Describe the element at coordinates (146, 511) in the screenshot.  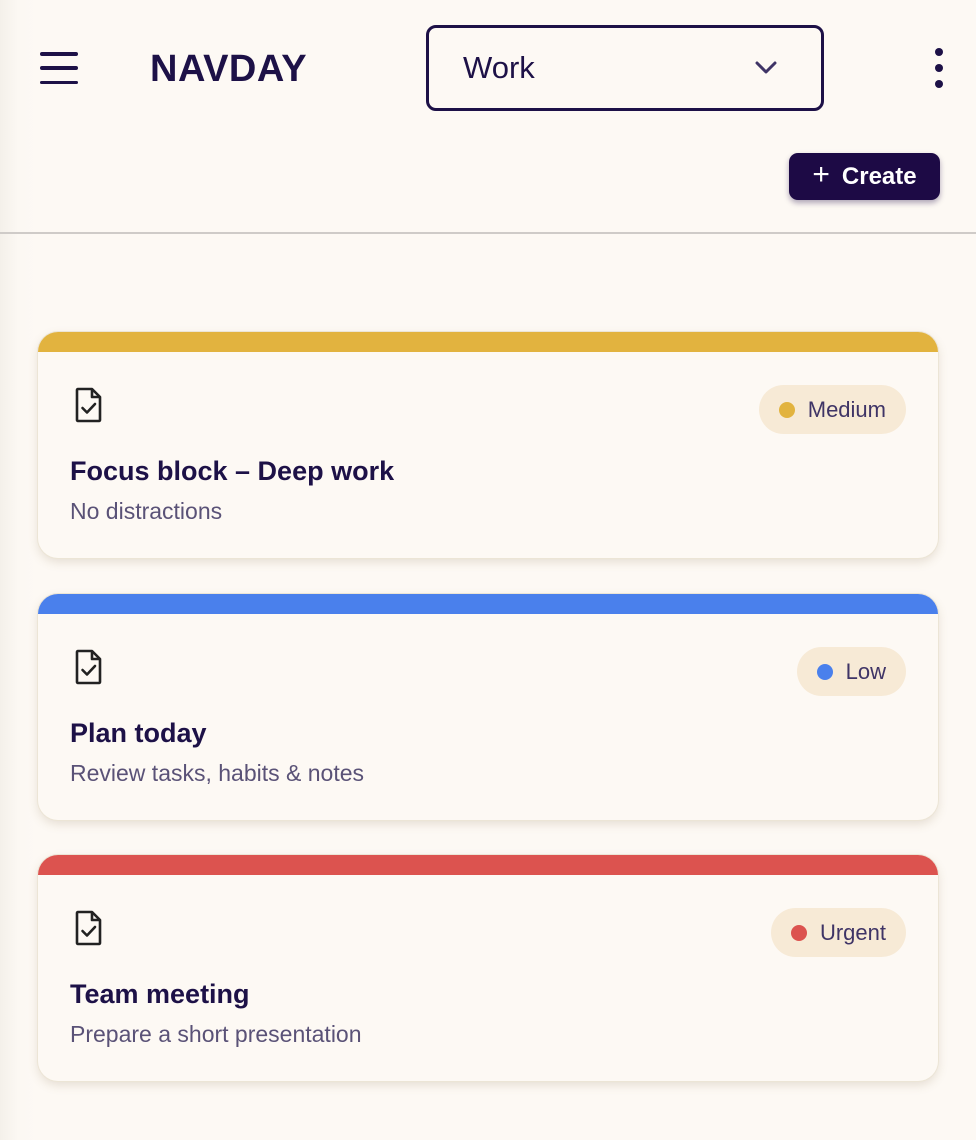
I see `task-subtitle: No distractions` at that location.